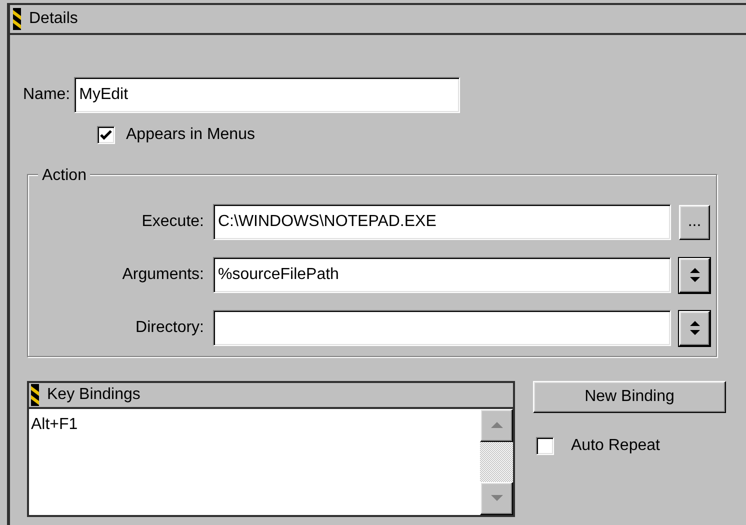 Image resolution: width=746 pixels, height=525 pixels. Describe the element at coordinates (267, 95) in the screenshot. I see `name-field: MyEdit` at that location.